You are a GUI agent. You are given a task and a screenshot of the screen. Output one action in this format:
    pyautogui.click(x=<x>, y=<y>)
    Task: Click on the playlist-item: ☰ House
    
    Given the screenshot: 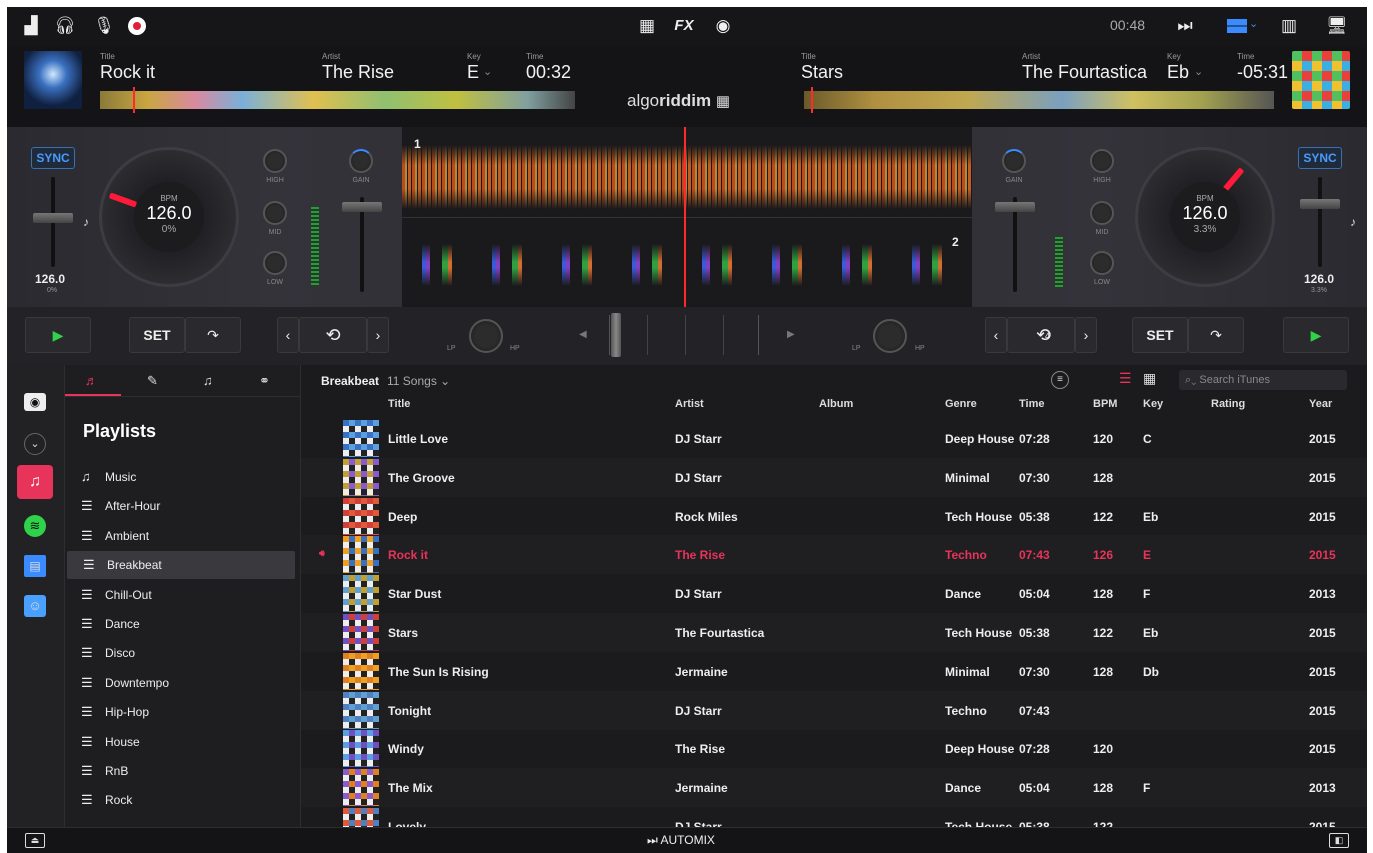 What is the action you would take?
    pyautogui.click(x=181, y=742)
    